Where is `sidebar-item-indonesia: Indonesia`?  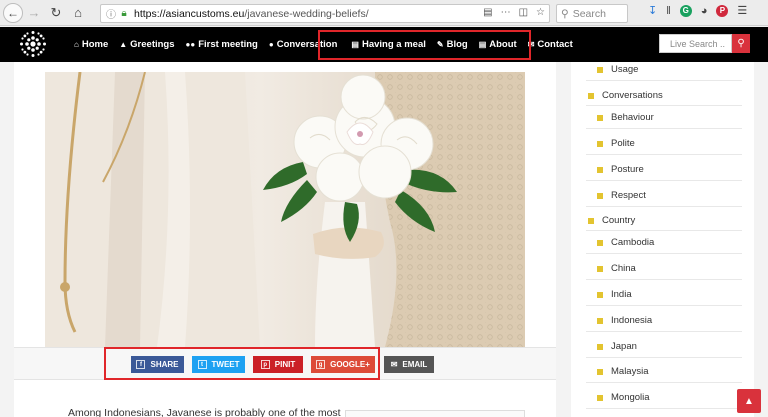 sidebar-item-indonesia: Indonesia is located at coordinates (624, 320).